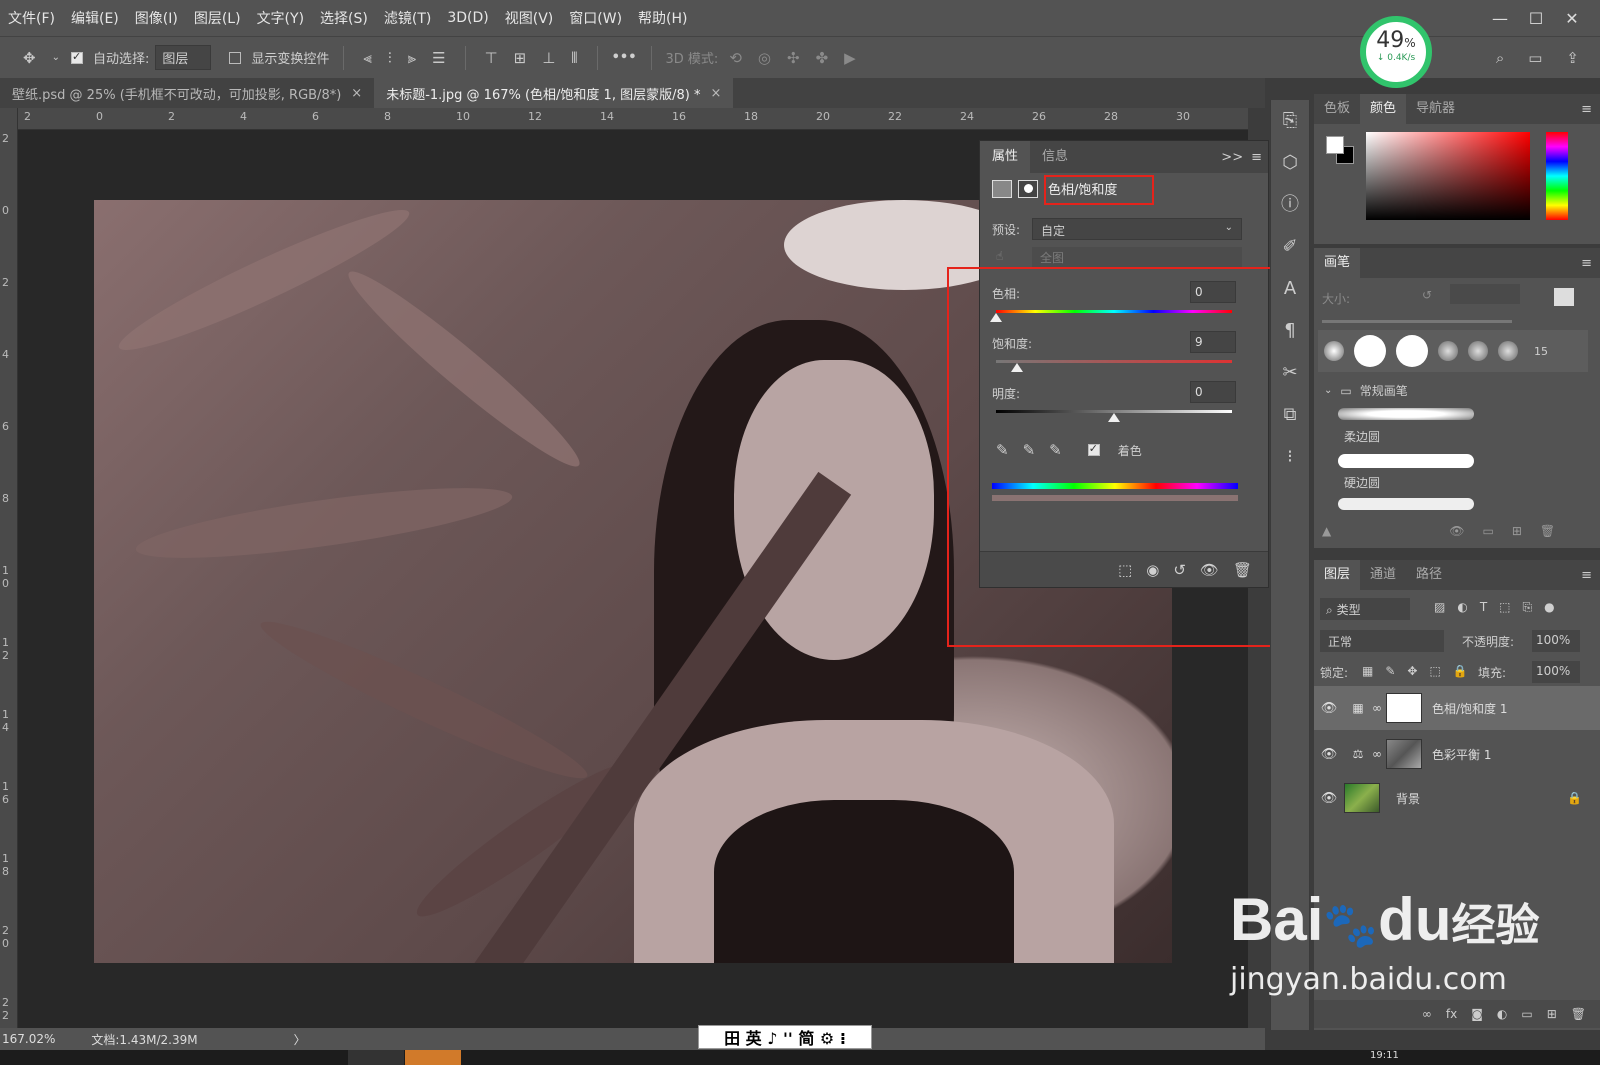 This screenshot has width=1600, height=1065. What do you see at coordinates (793, 58) in the screenshot?
I see `3d-pan-icon: ✣` at bounding box center [793, 58].